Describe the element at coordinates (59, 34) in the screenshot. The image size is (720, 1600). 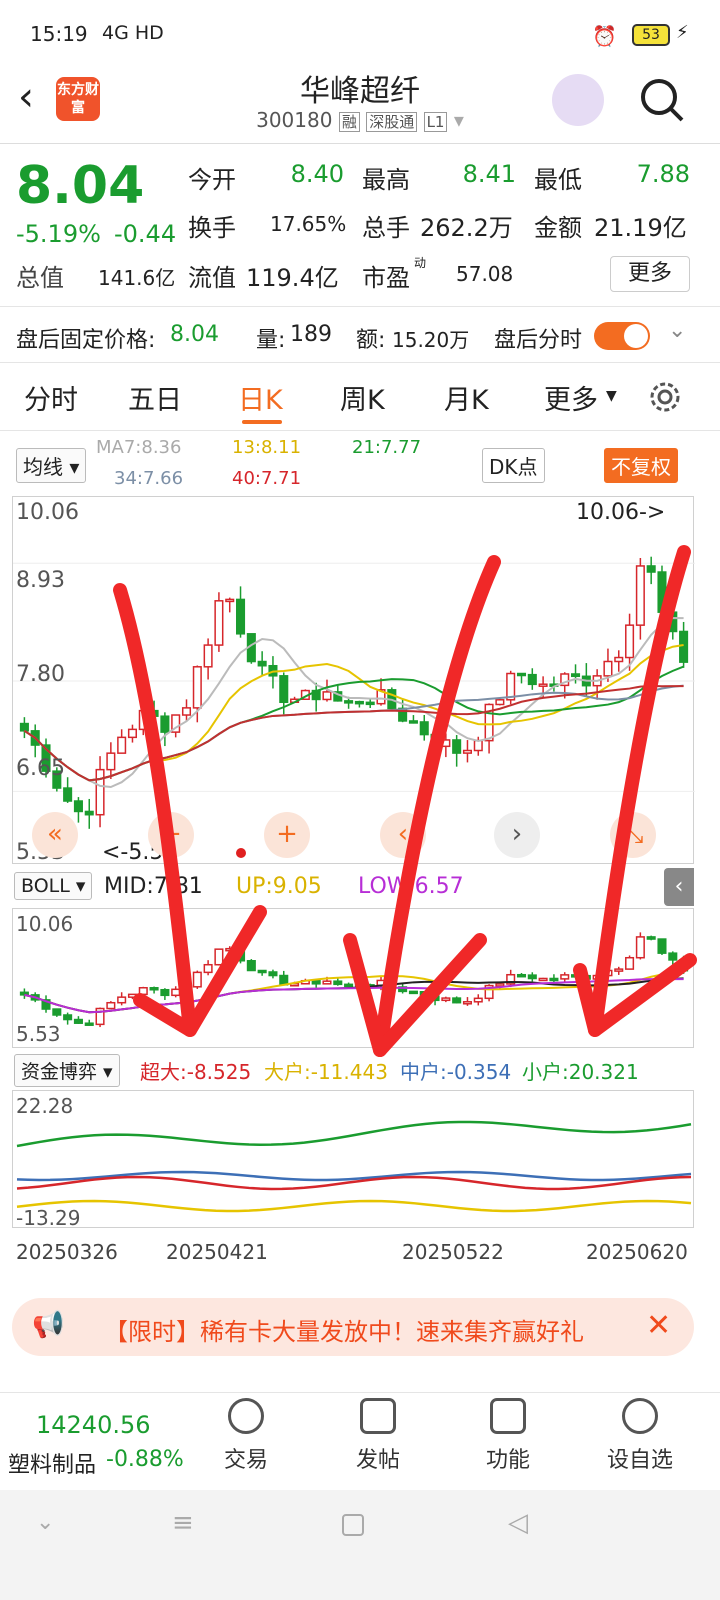
I see `status-time: 15:19` at that location.